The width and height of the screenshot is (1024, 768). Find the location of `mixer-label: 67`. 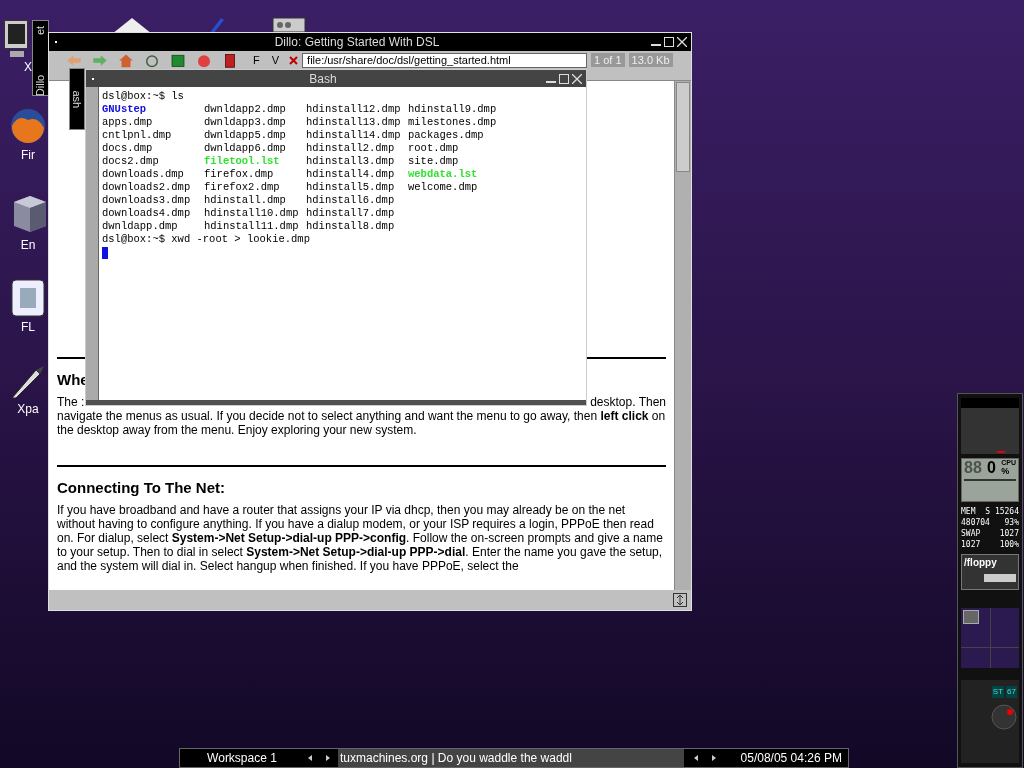

mixer-label: 67 is located at coordinates (1011, 692).